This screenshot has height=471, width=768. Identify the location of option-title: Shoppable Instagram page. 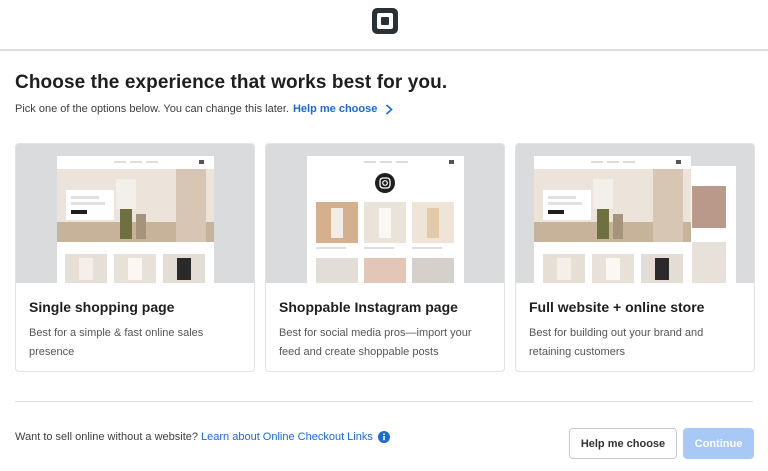
(368, 307).